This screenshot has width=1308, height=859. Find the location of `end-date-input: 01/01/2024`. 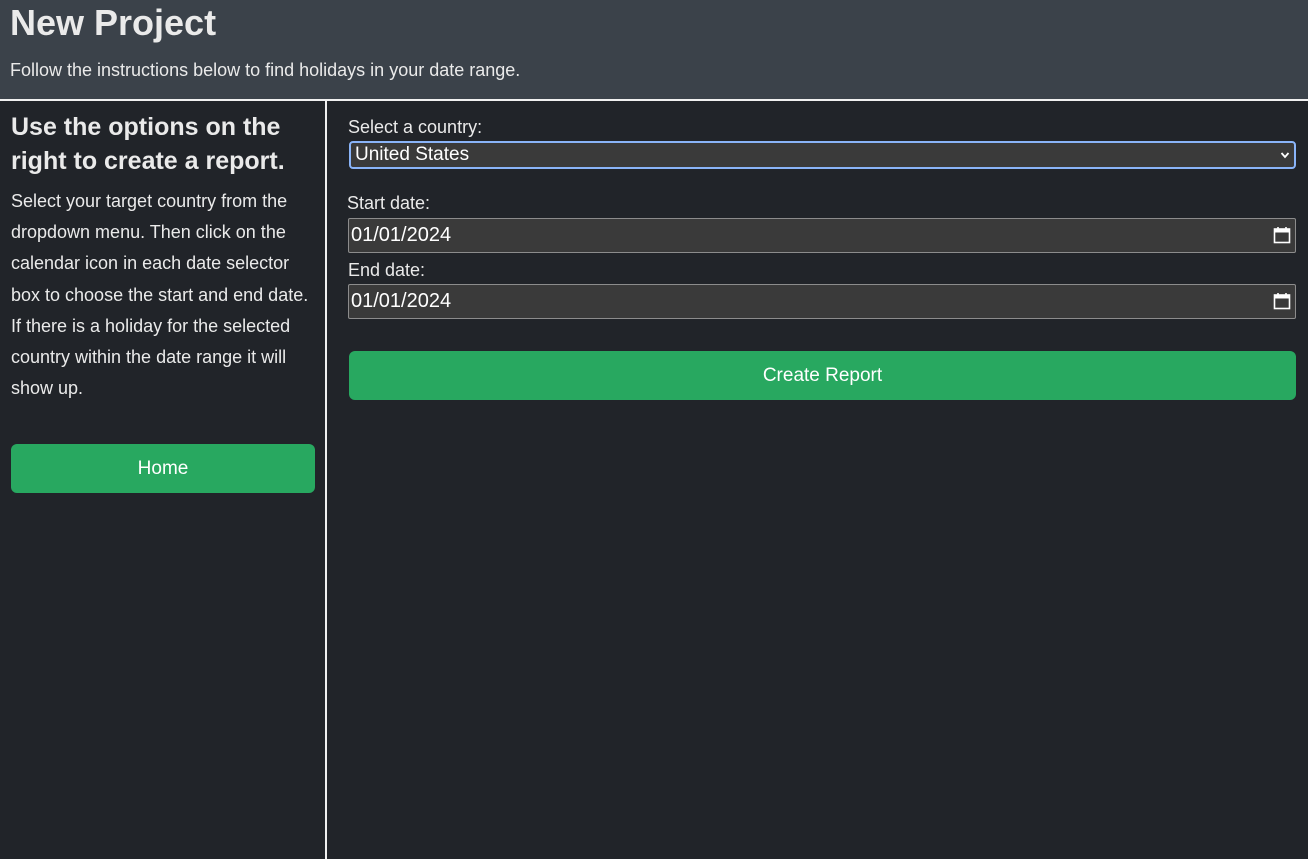

end-date-input: 01/01/2024 is located at coordinates (822, 301).